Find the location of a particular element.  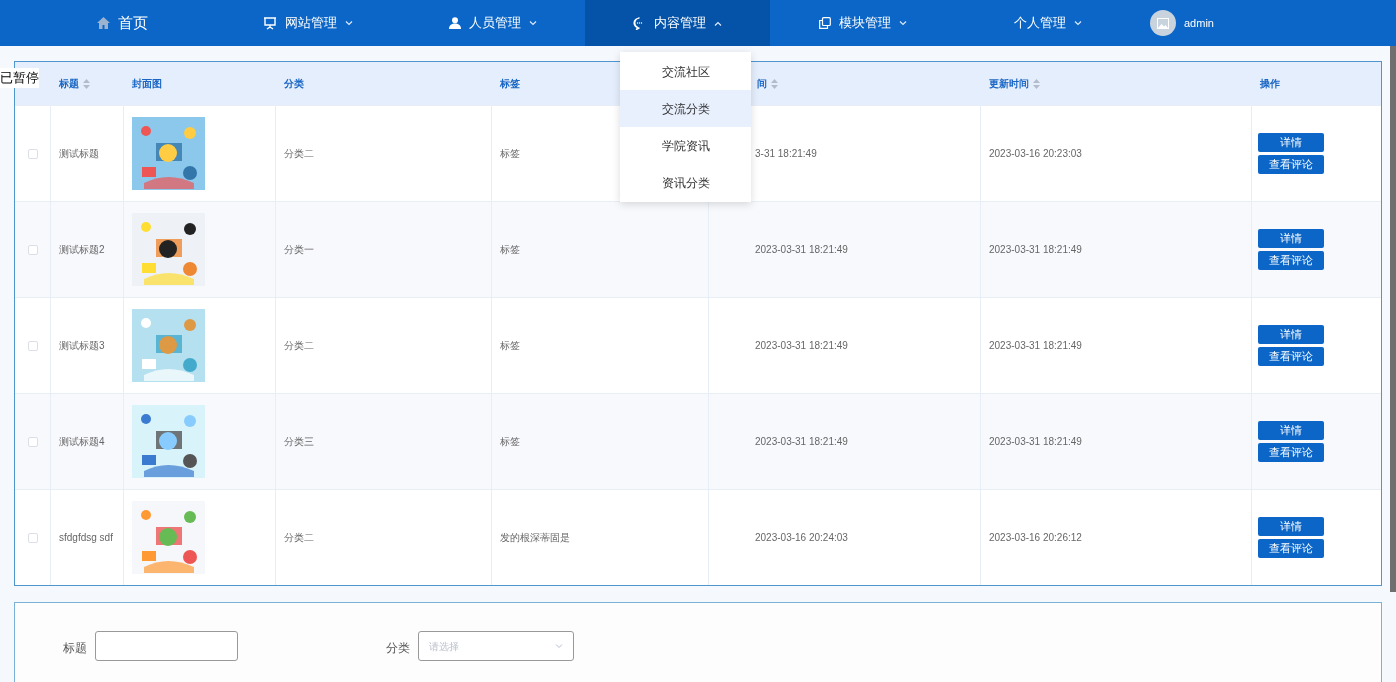

nav-item: 模块管理 is located at coordinates (862, 23).